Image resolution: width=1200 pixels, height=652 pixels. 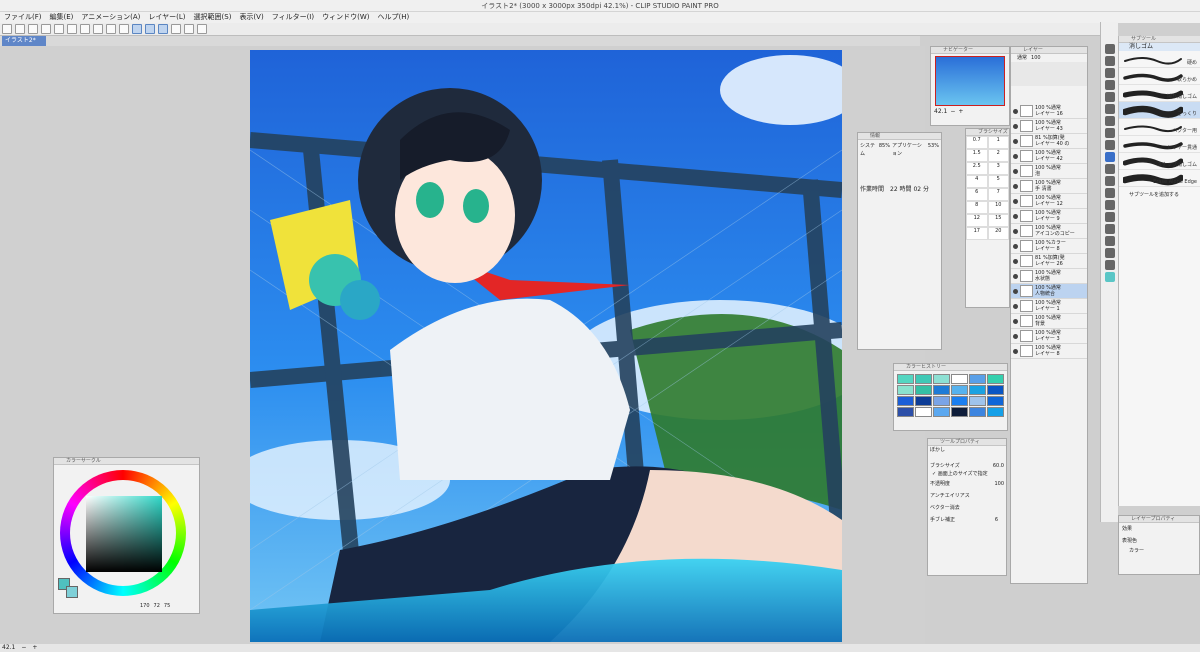 I want to click on text-tool-icon, so click(x=1109, y=241).